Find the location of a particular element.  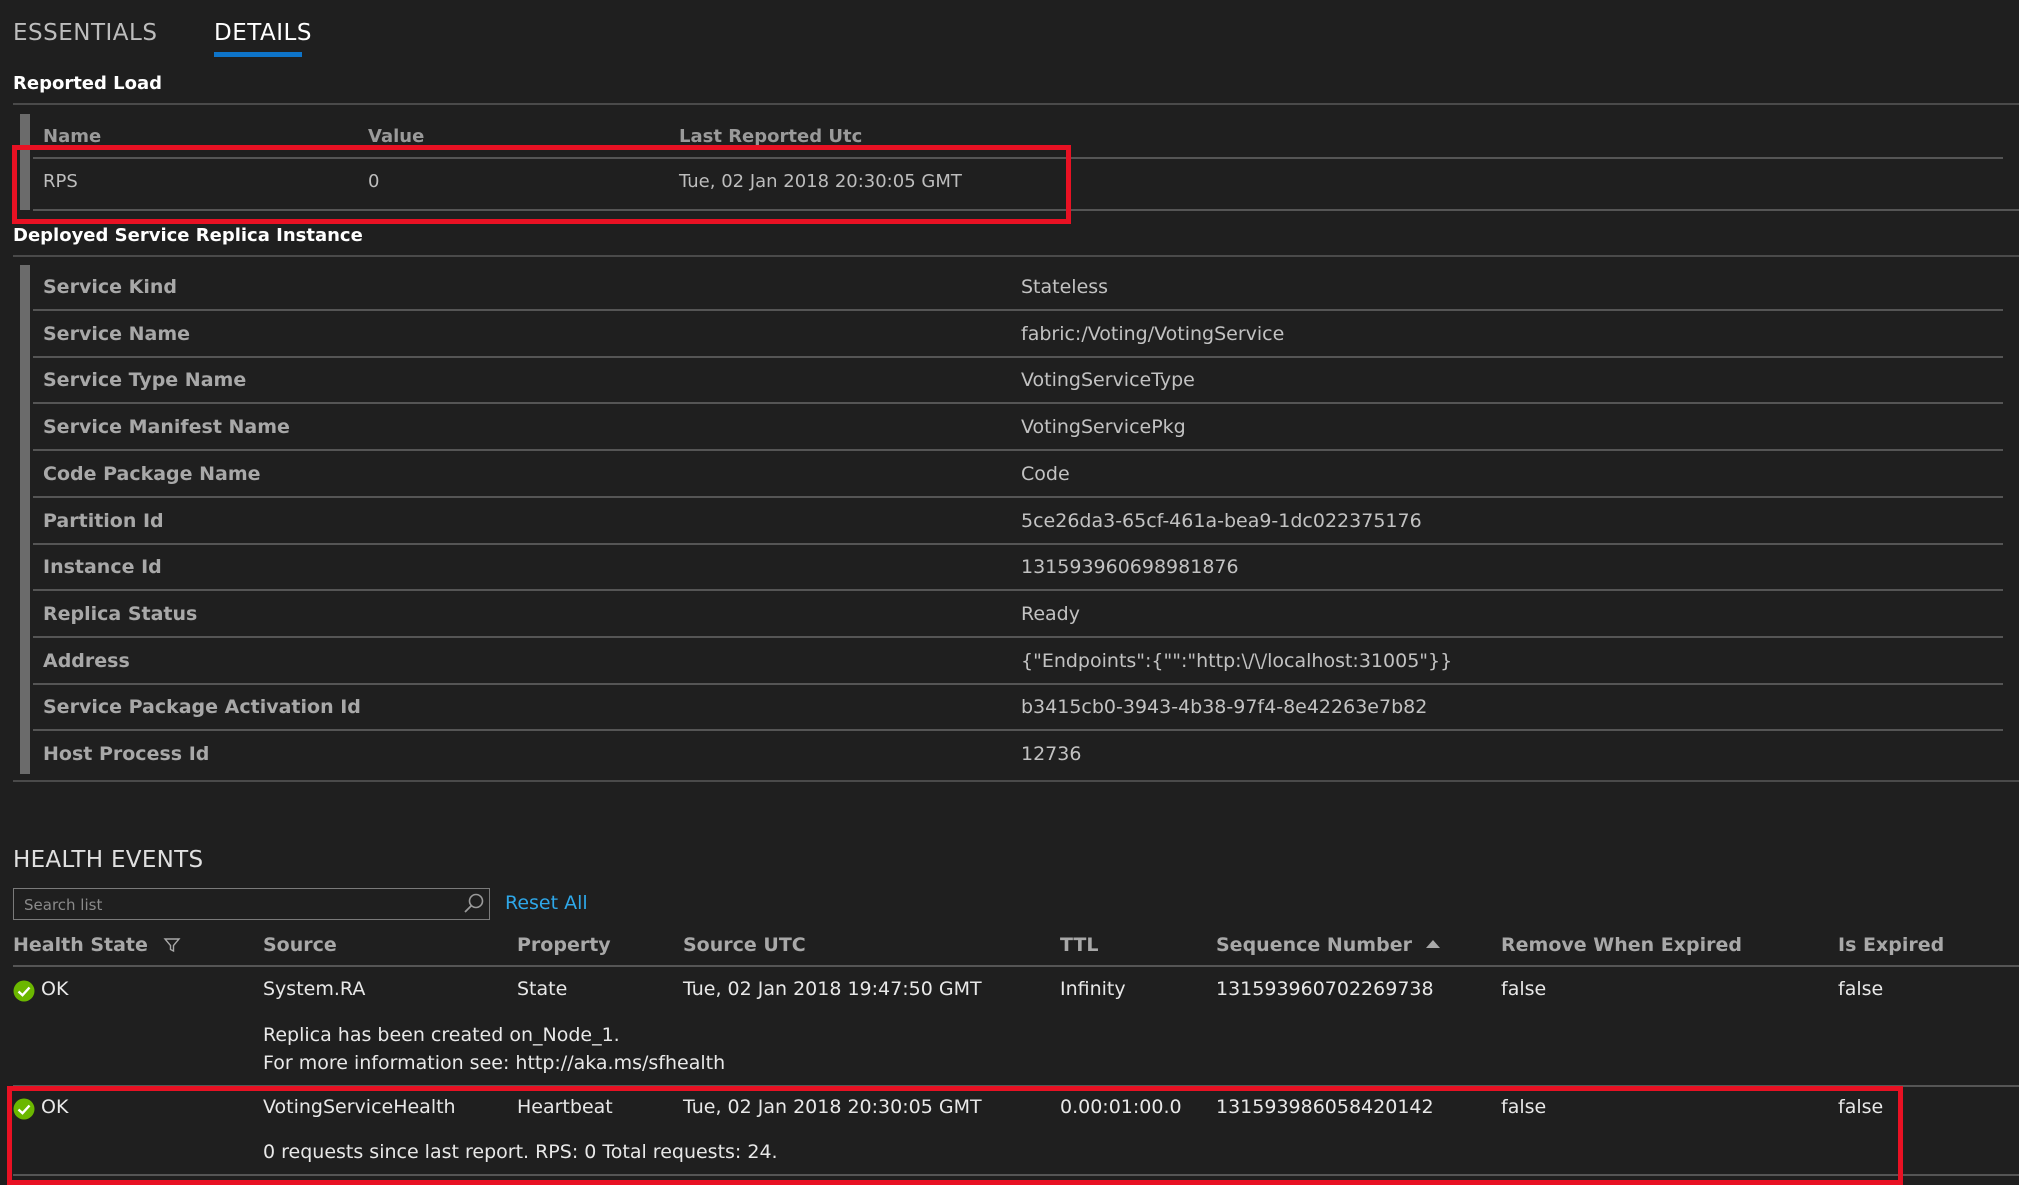

detail-key: Address is located at coordinates (86, 660).